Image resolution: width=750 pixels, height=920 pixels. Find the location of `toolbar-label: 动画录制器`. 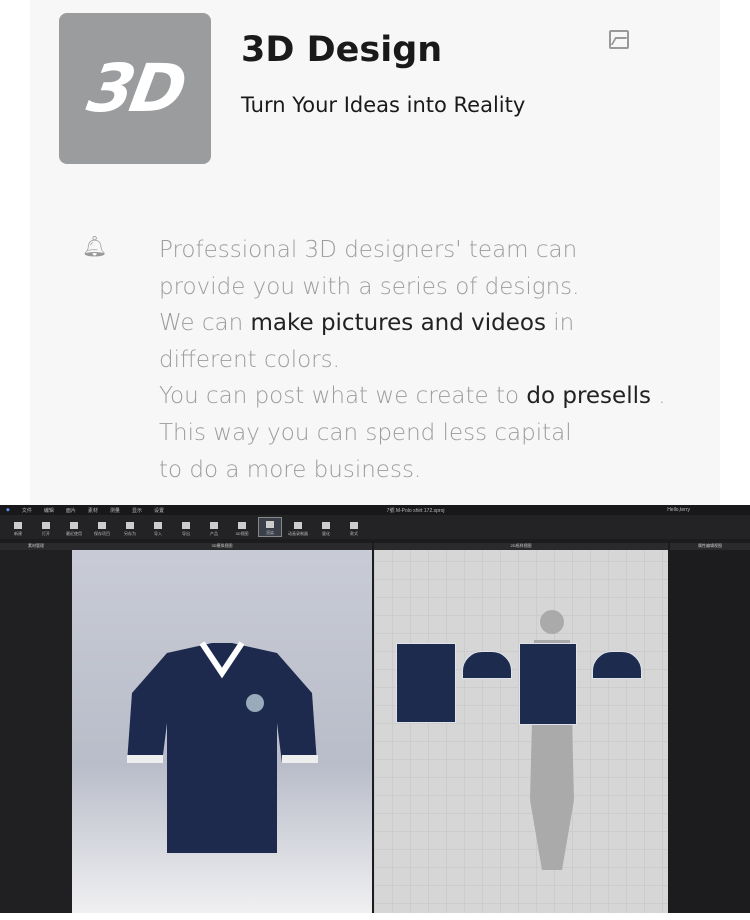

toolbar-label: 动画录制器 is located at coordinates (298, 533).